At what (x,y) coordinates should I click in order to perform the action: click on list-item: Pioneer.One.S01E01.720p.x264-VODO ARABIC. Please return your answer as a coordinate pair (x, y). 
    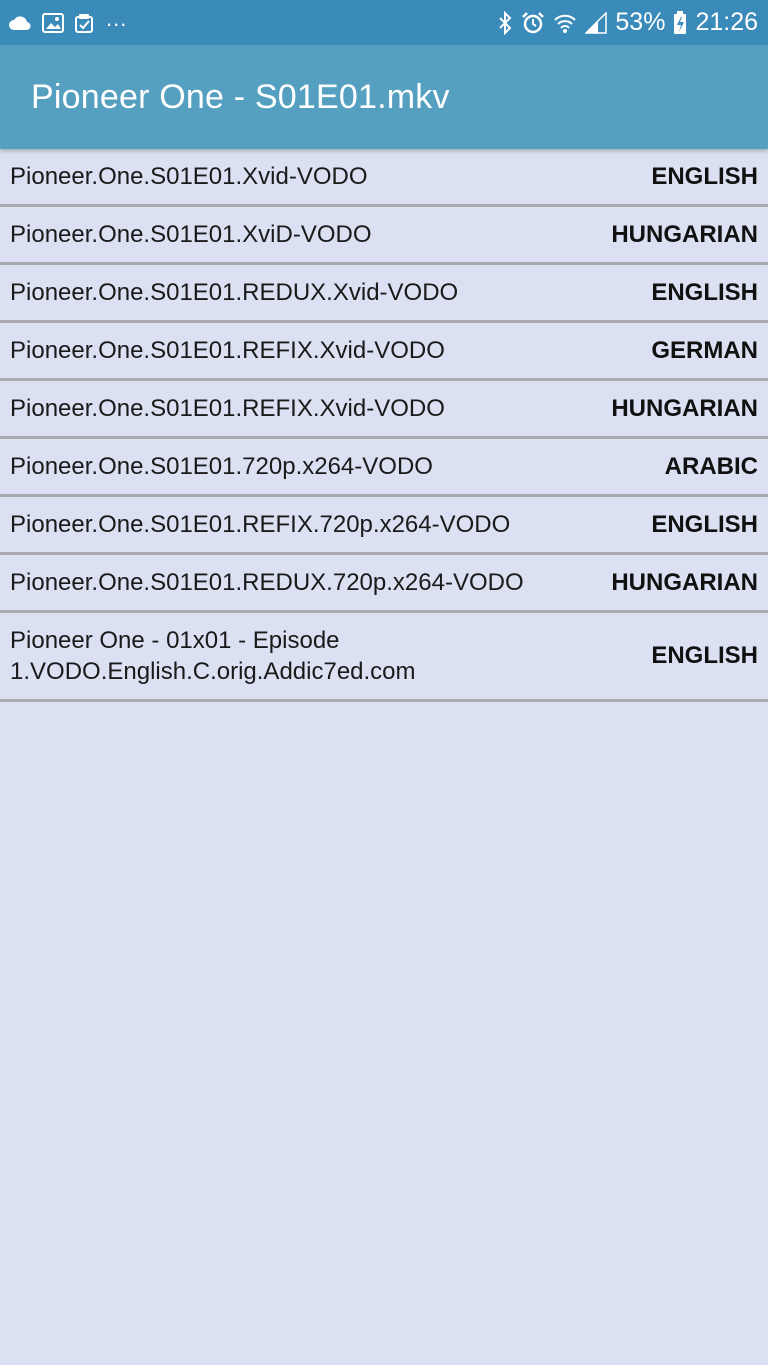
    Looking at the image, I should click on (384, 468).